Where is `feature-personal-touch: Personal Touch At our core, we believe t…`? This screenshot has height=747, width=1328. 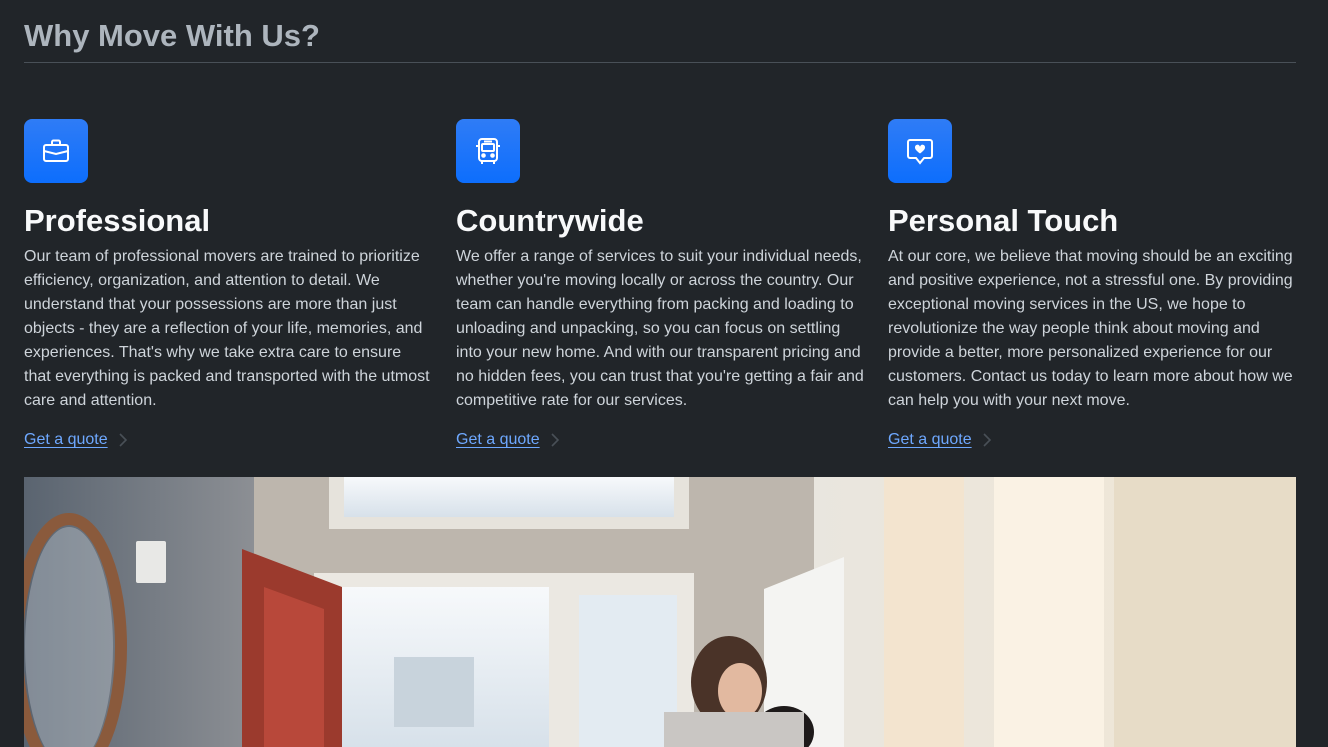
feature-personal-touch: Personal Touch At our core, we believe t… is located at coordinates (1092, 283).